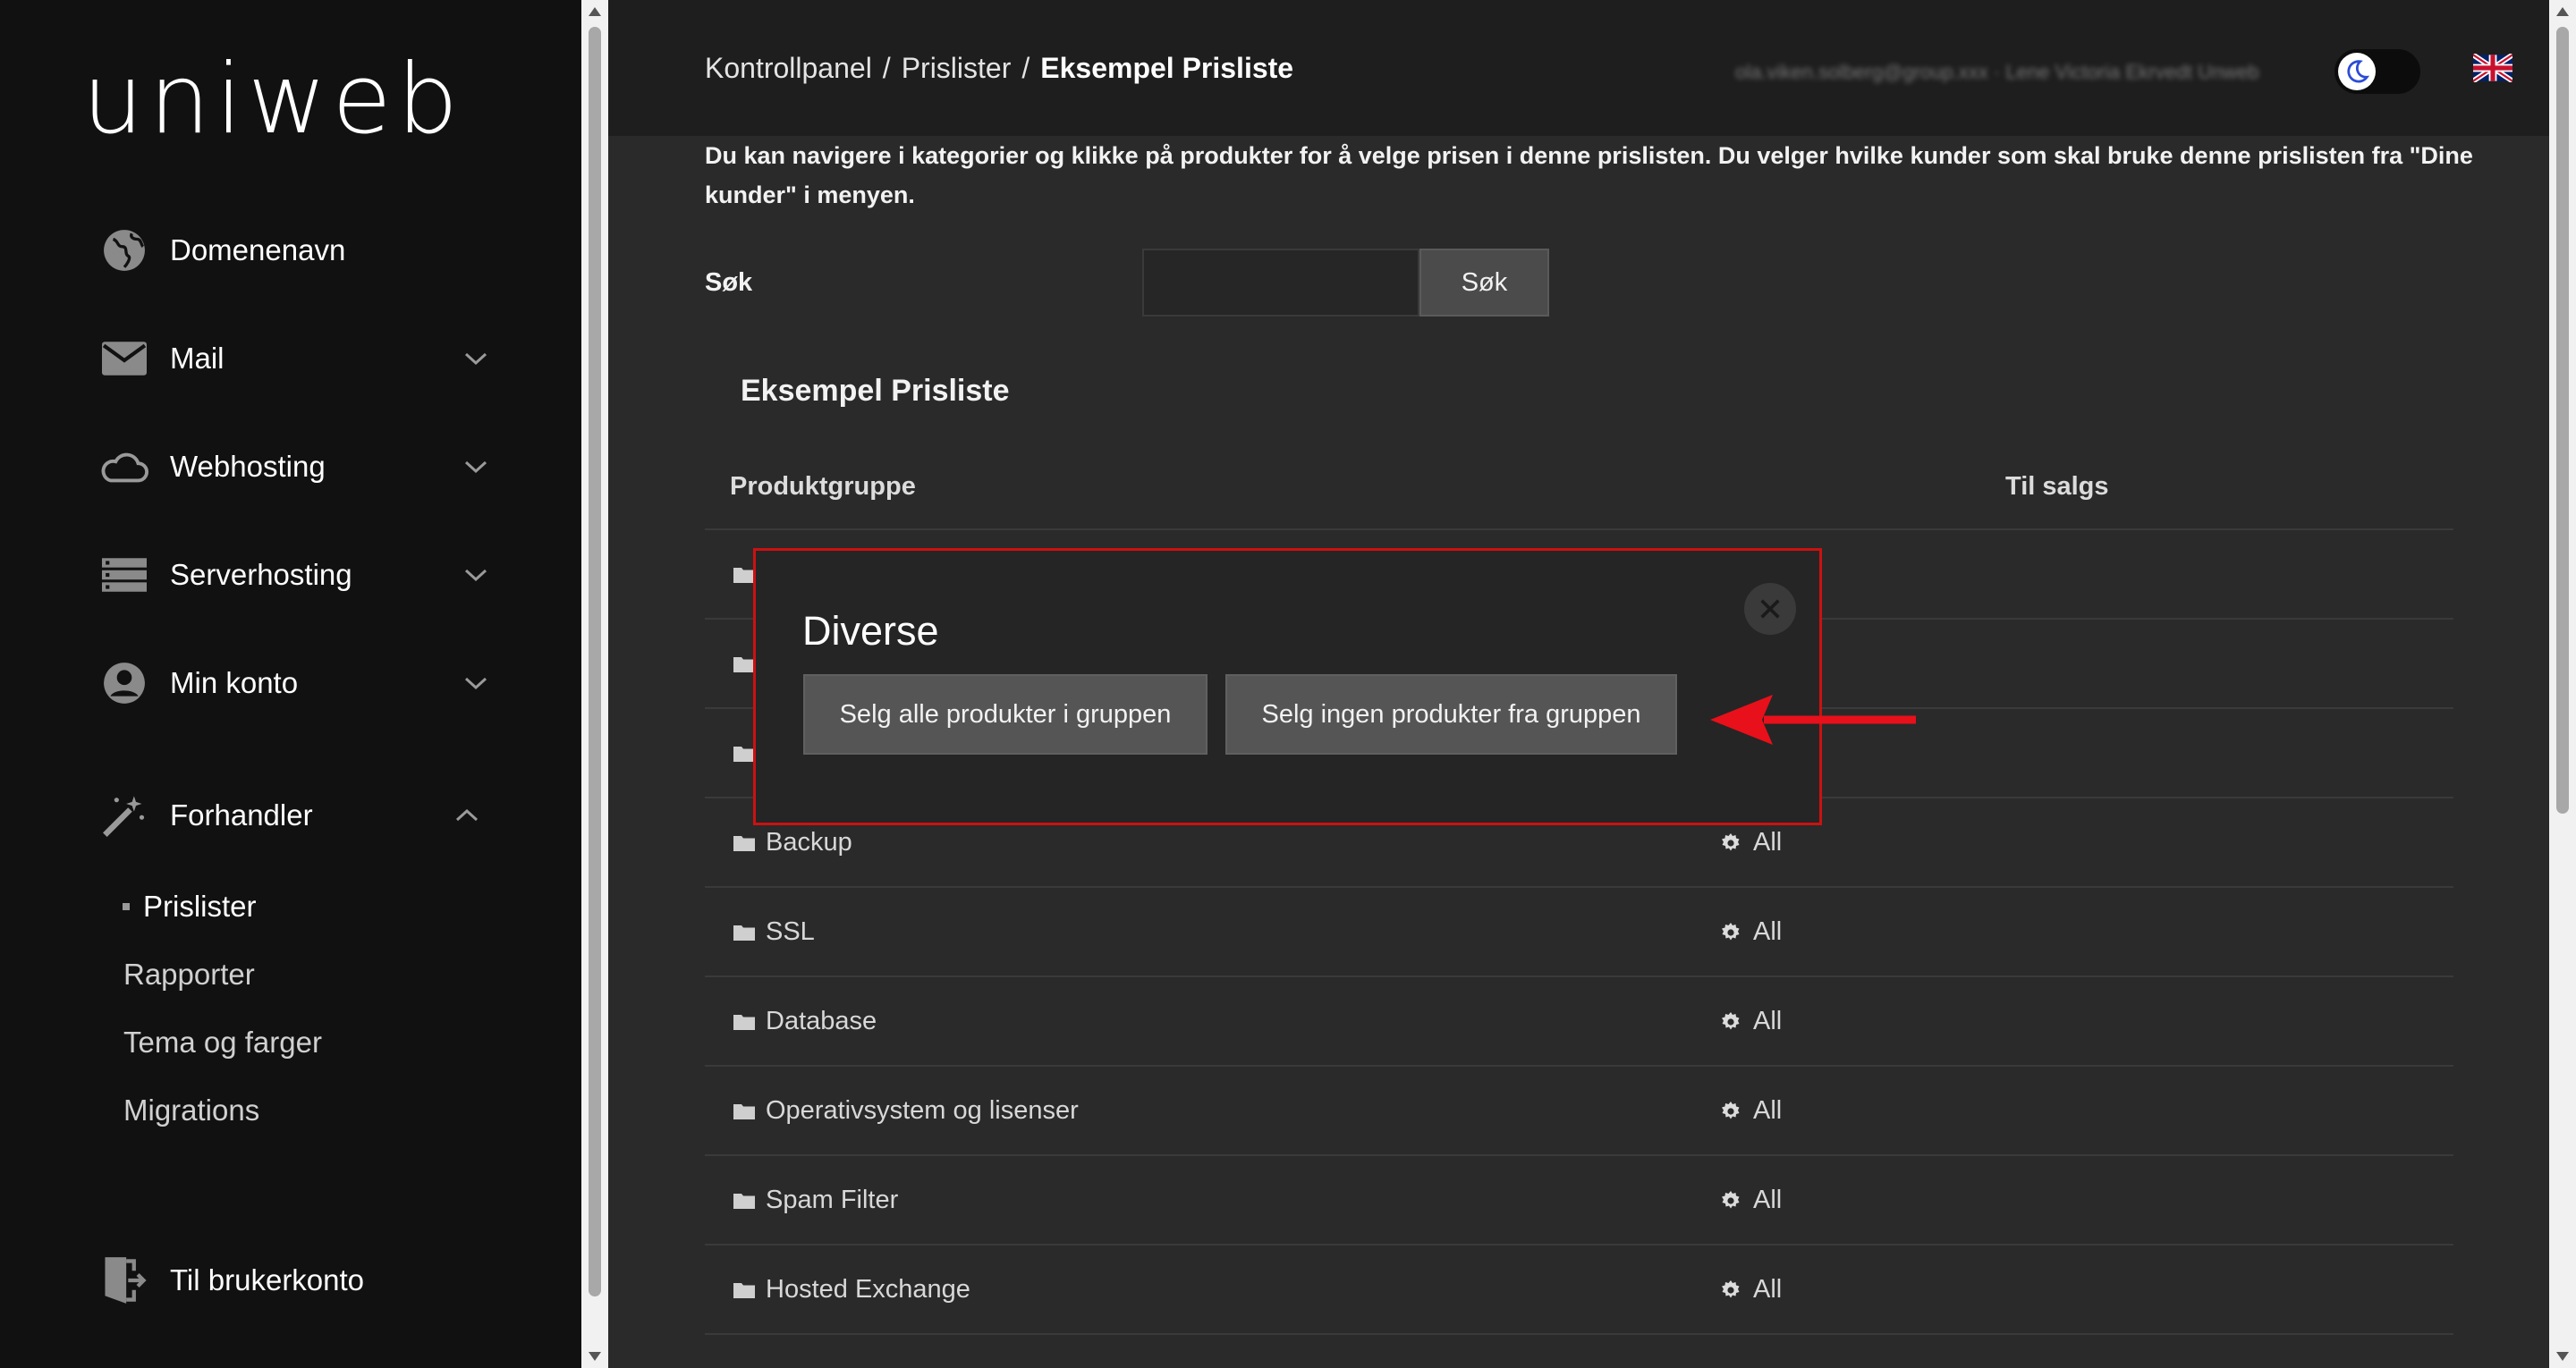 This screenshot has width=2576, height=1368. What do you see at coordinates (1579, 1022) in the screenshot?
I see `table-row: Database All` at bounding box center [1579, 1022].